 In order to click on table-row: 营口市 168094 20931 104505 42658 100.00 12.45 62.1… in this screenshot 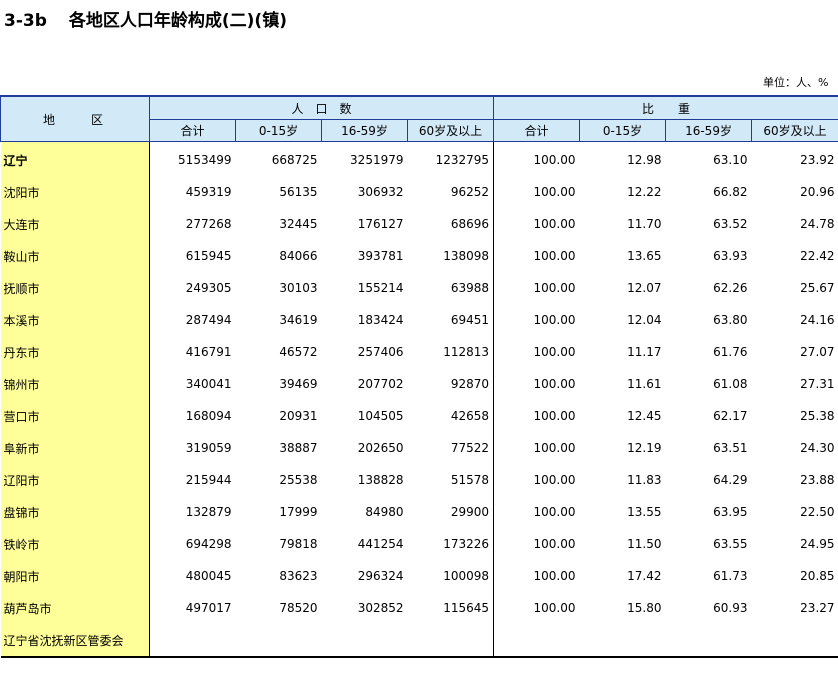, I will do `click(419, 416)`.